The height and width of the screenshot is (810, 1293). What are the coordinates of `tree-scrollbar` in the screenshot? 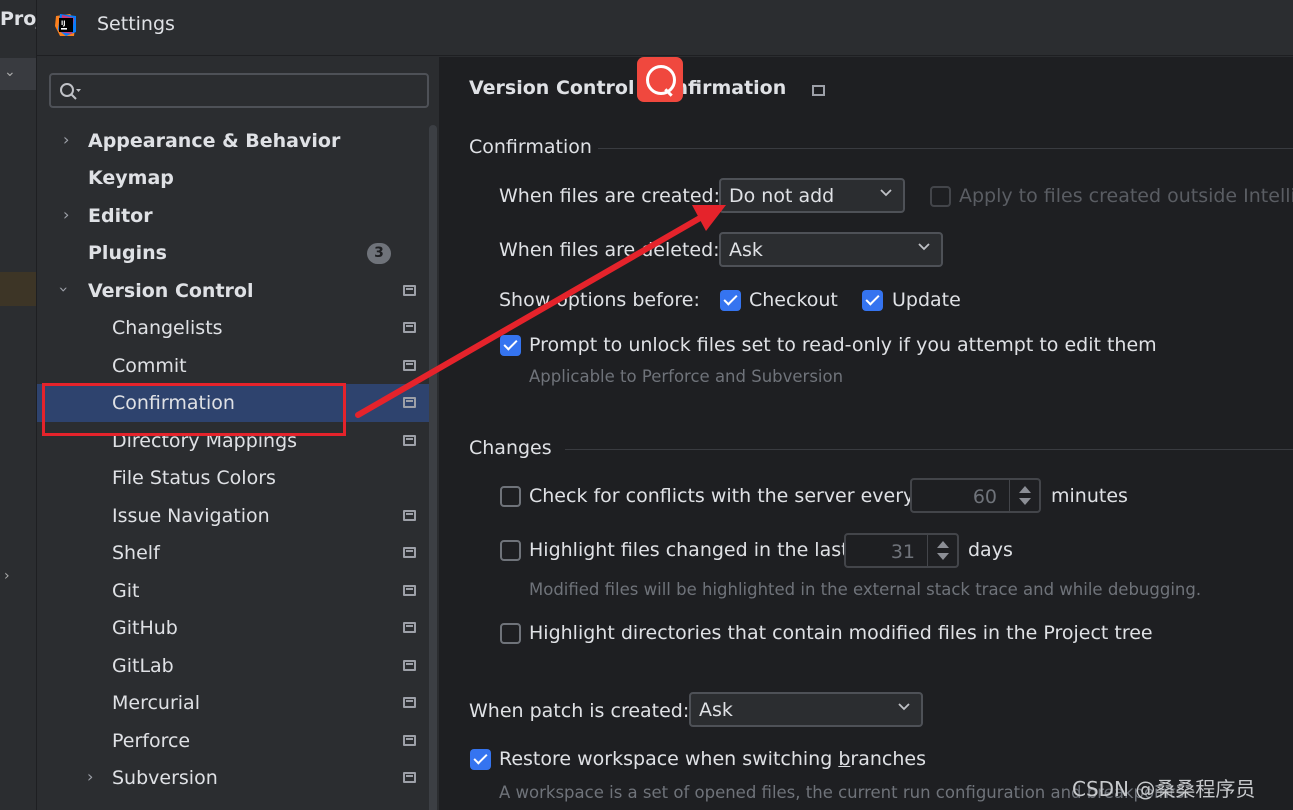 It's located at (433, 467).